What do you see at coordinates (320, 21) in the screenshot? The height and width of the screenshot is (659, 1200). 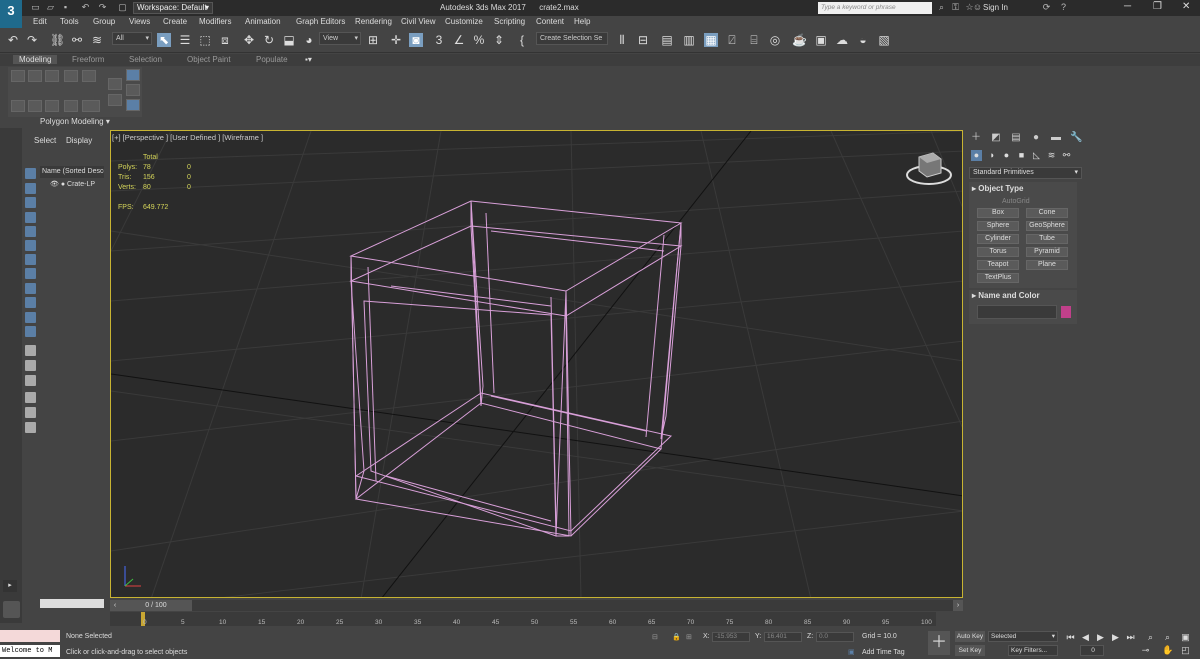 I see `menu-graph-editors: Graph Editors` at bounding box center [320, 21].